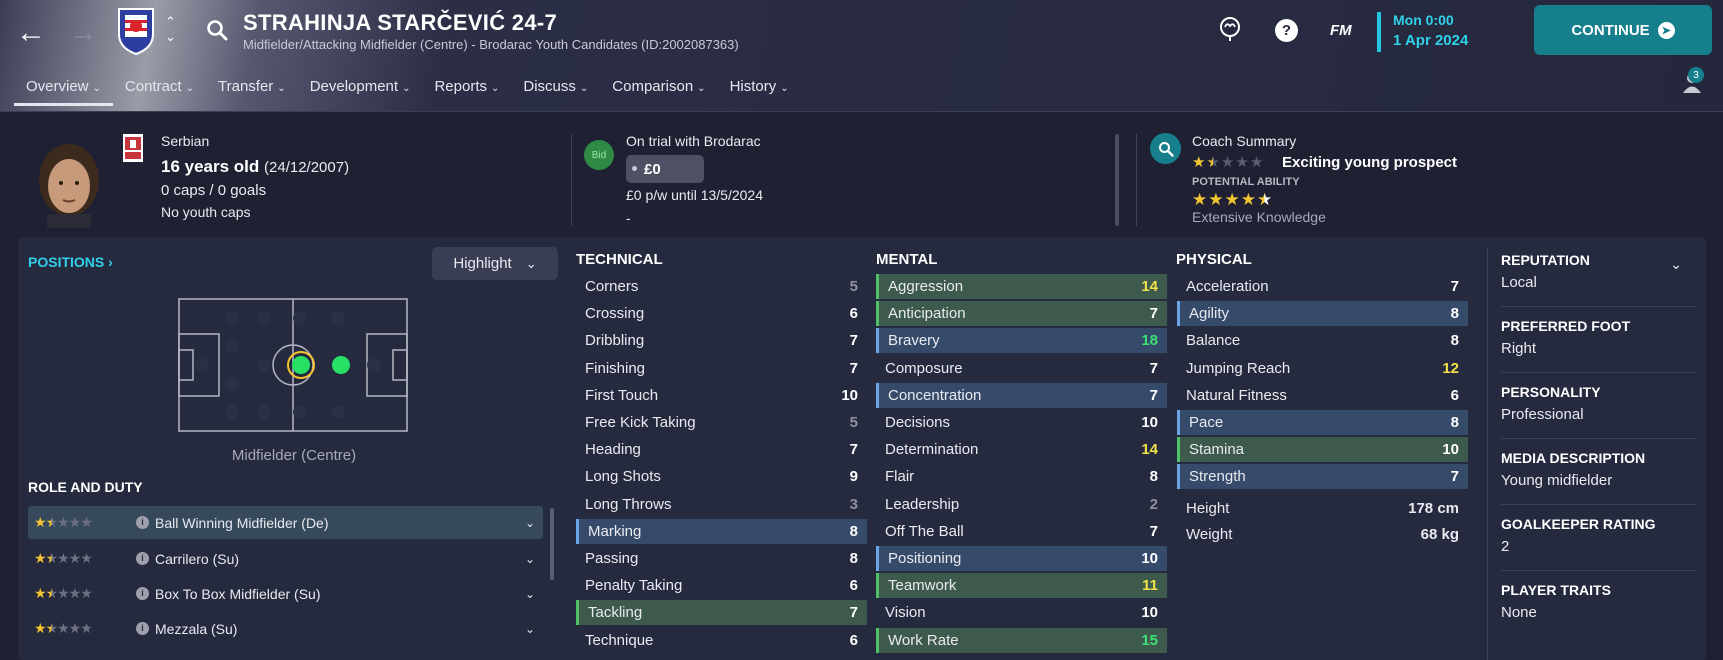 Image resolution: width=1723 pixels, height=660 pixels. Describe the element at coordinates (1322, 314) in the screenshot. I see `attribute-row-agility: Agility 8` at that location.